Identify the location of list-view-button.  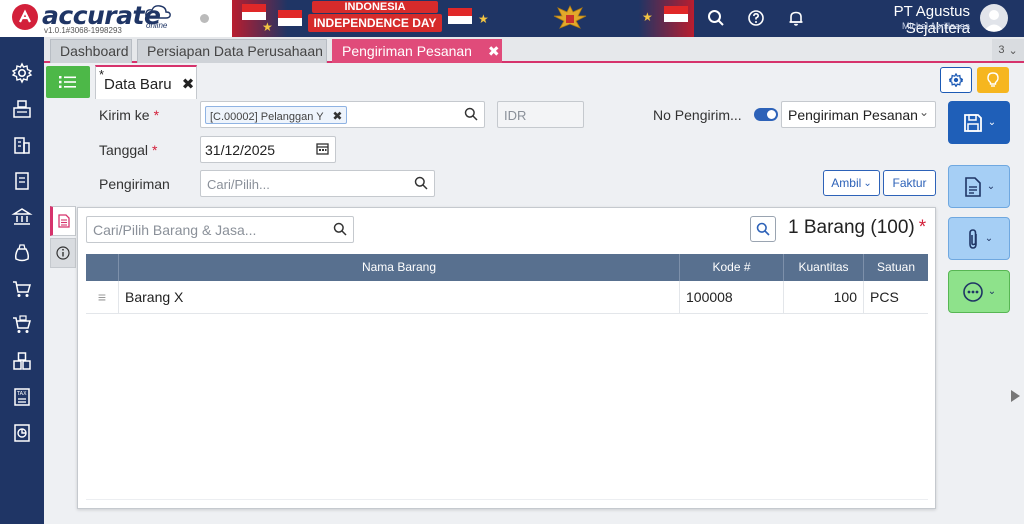
(68, 82).